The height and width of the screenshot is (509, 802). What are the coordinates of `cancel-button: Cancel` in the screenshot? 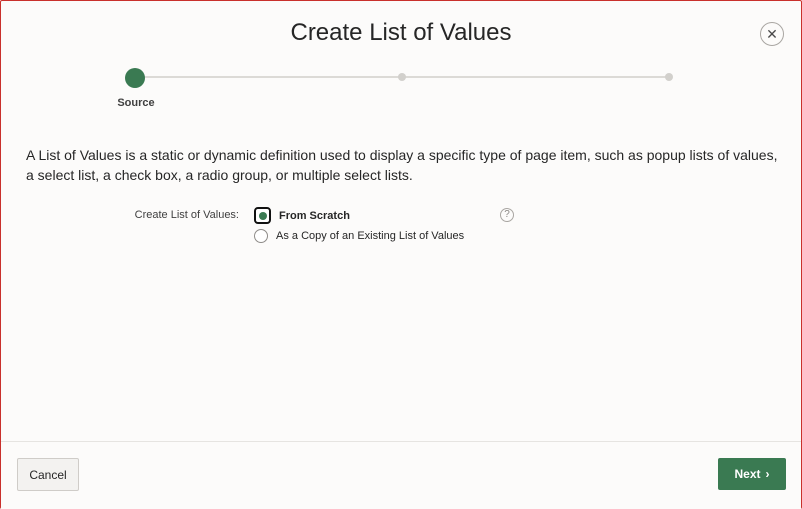 It's located at (48, 474).